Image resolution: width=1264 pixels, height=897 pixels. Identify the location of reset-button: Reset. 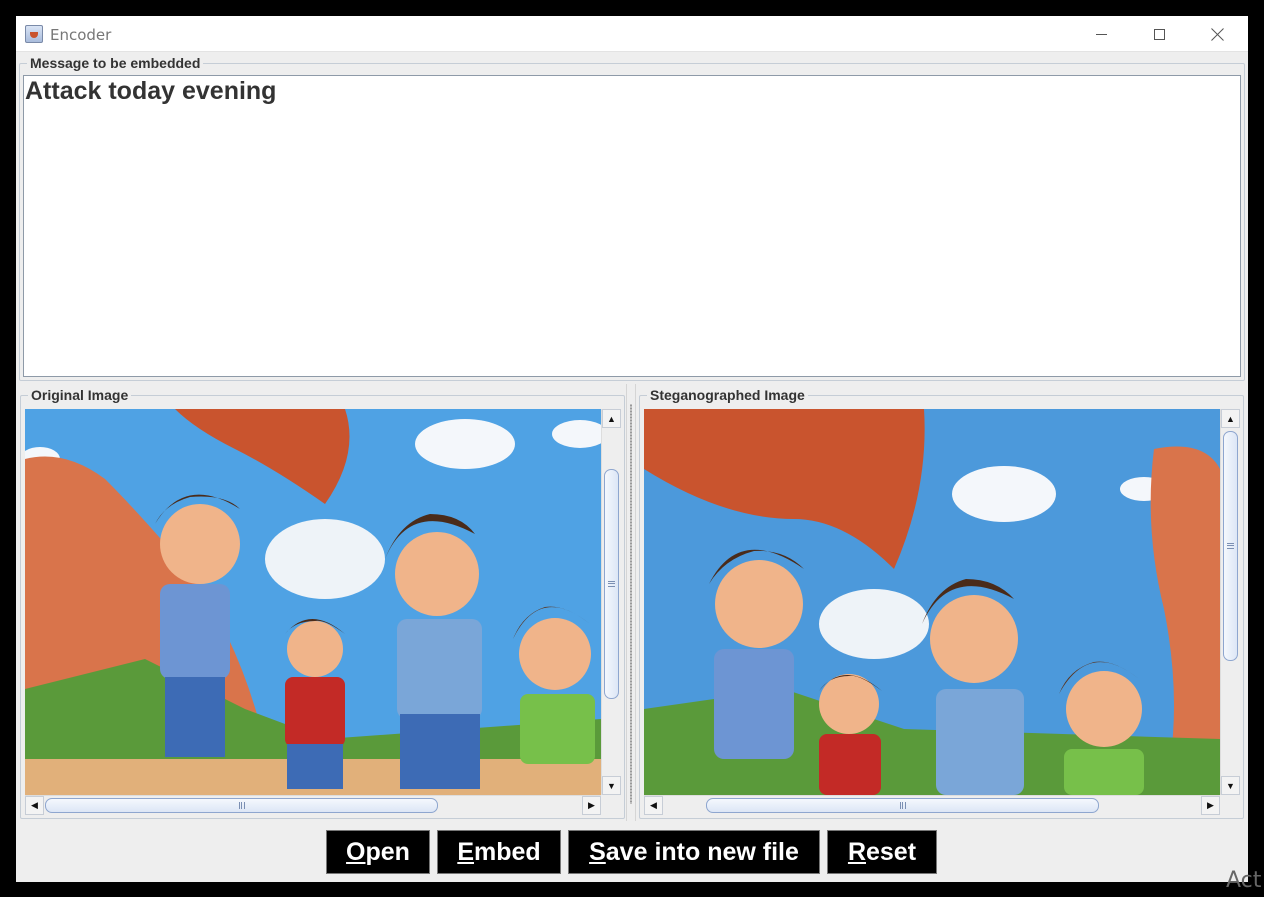
(882, 852).